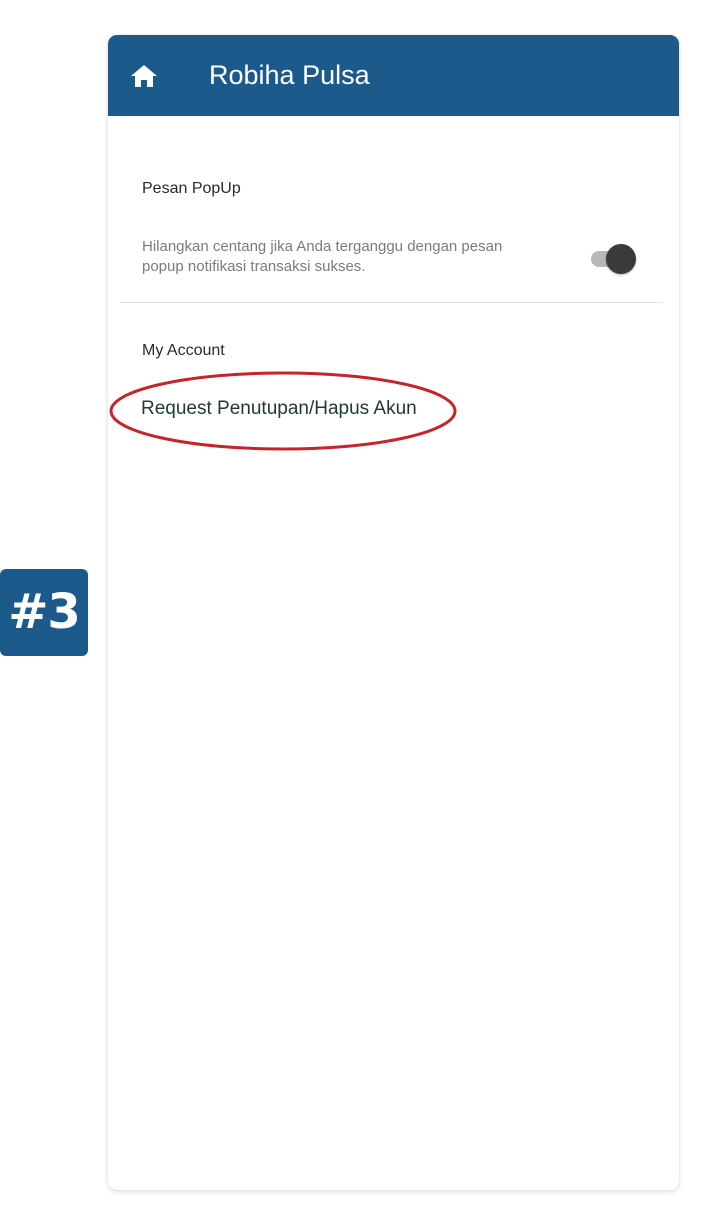  Describe the element at coordinates (191, 188) in the screenshot. I see `popup-section-title: Pesan PopUp` at that location.